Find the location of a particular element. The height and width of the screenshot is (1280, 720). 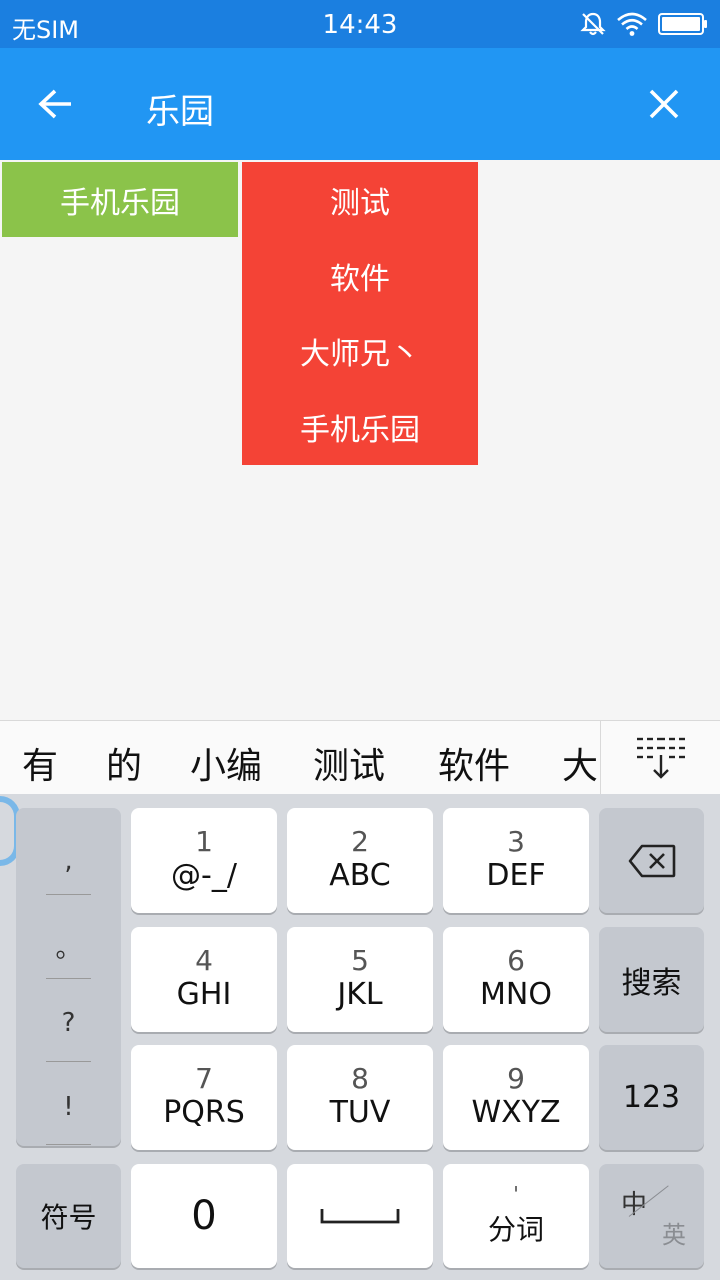

result-item: 大师兄丶 is located at coordinates (360, 352).